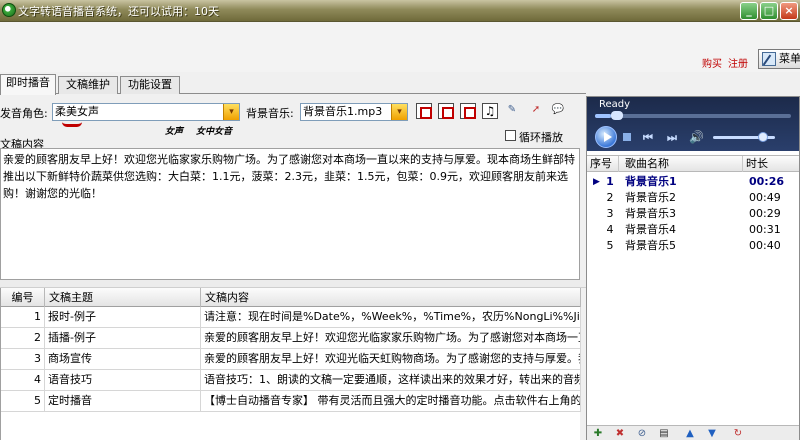  Describe the element at coordinates (693, 246) in the screenshot. I see `playlist-item: 5 背景音乐5 00:40` at that location.